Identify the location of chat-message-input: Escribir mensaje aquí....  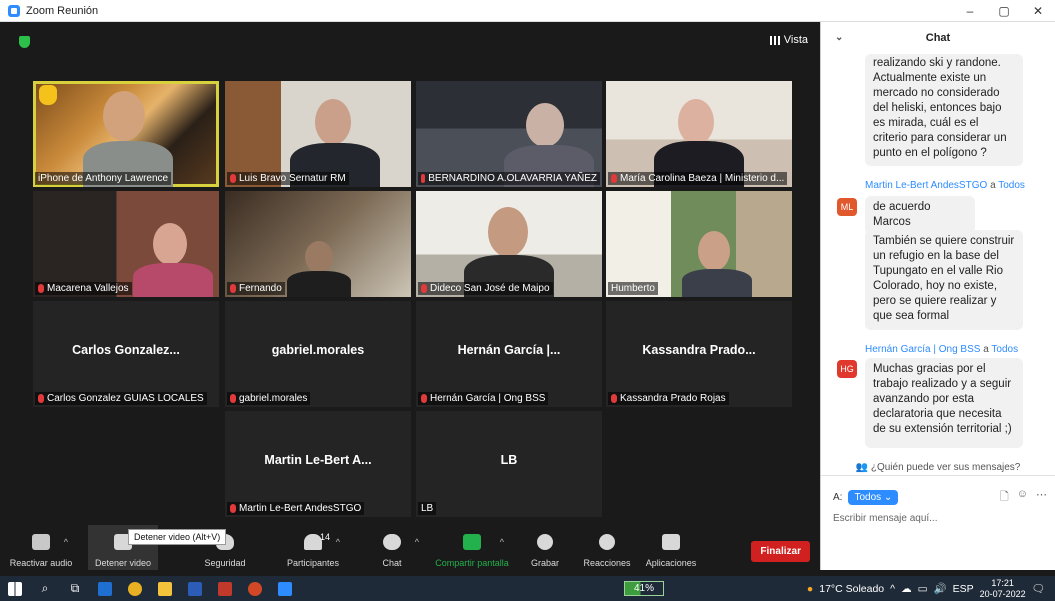
(885, 518).